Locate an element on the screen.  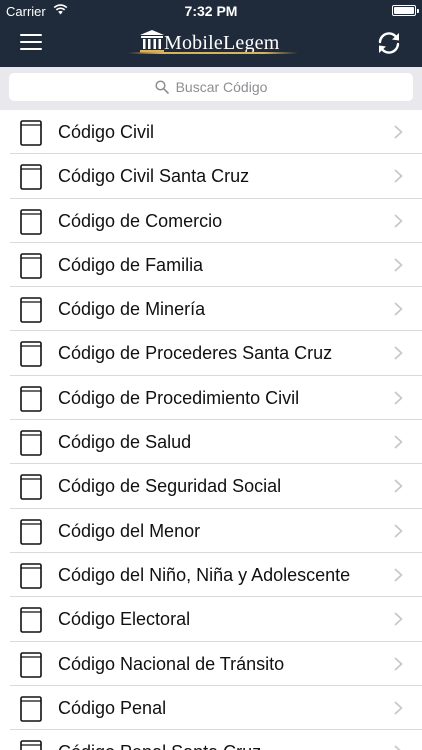
list-item: Código del Menor is located at coordinates (211, 531).